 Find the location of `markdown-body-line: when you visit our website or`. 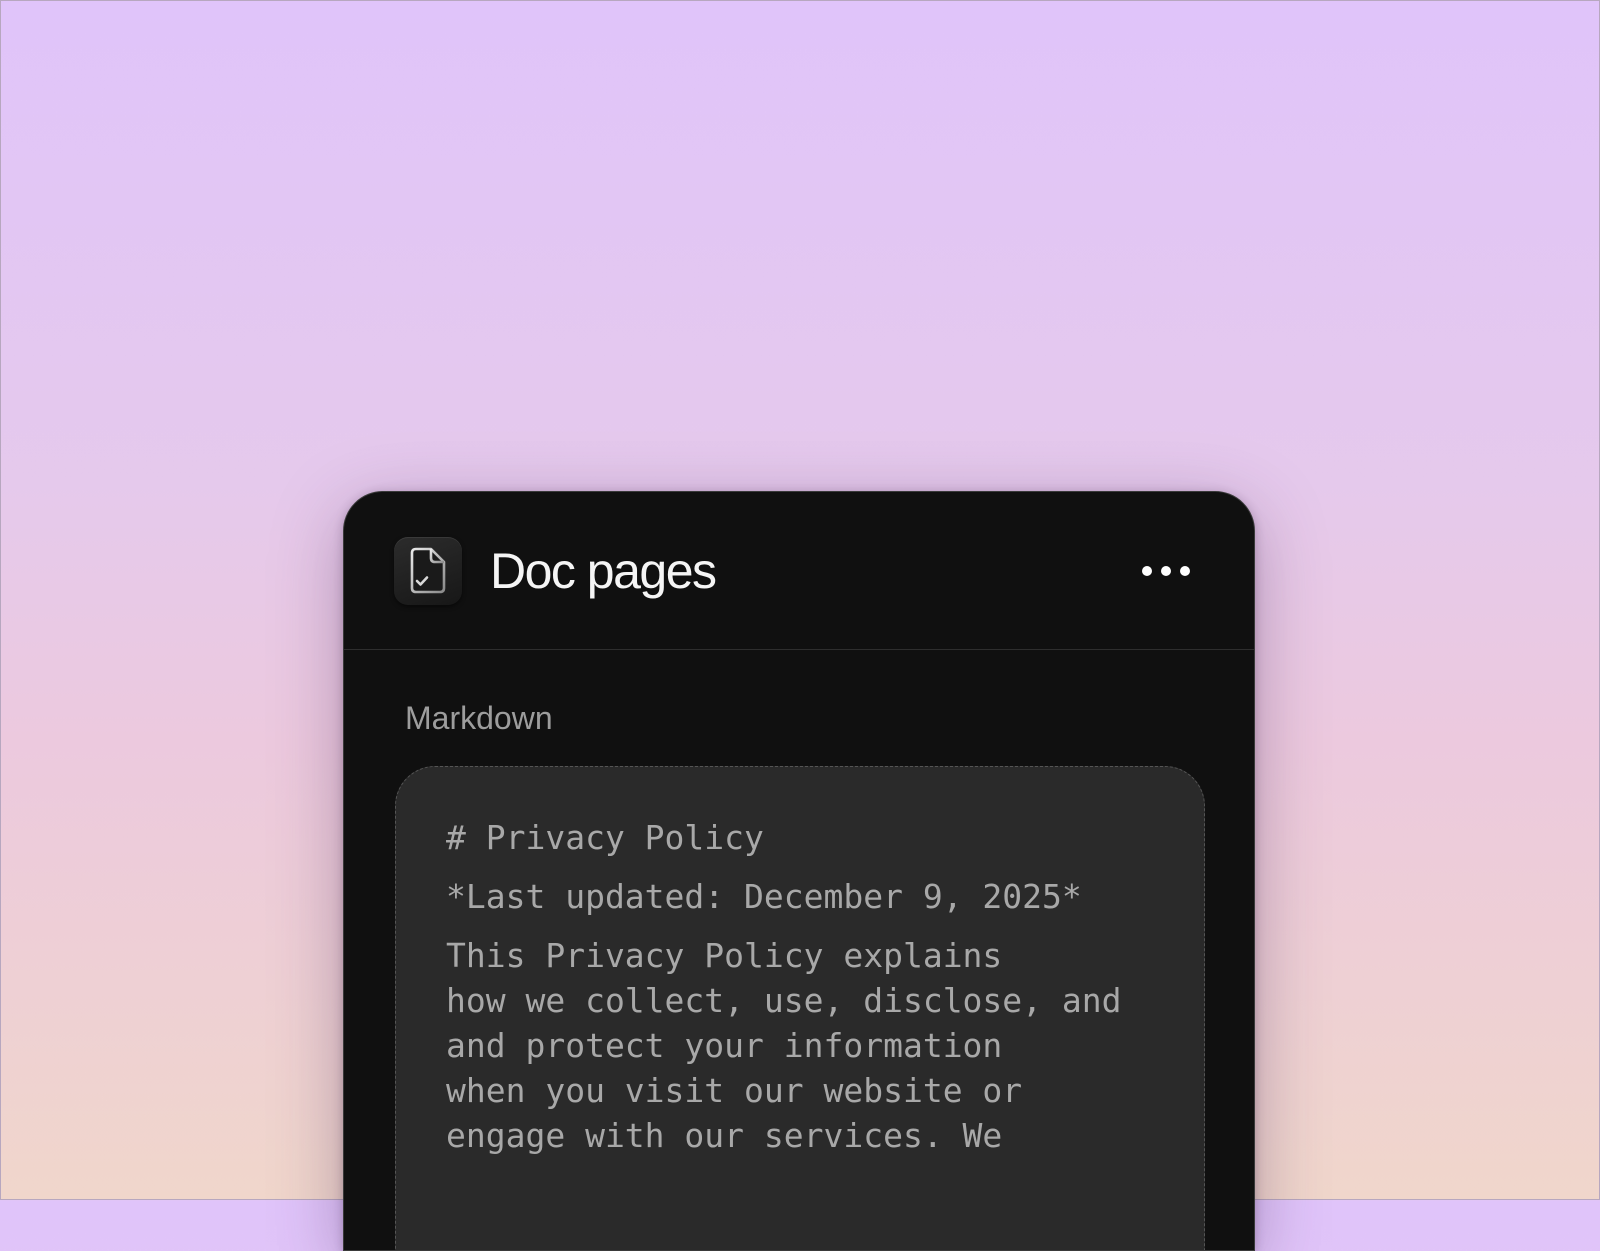

markdown-body-line: when you visit our website or is located at coordinates (734, 1090).